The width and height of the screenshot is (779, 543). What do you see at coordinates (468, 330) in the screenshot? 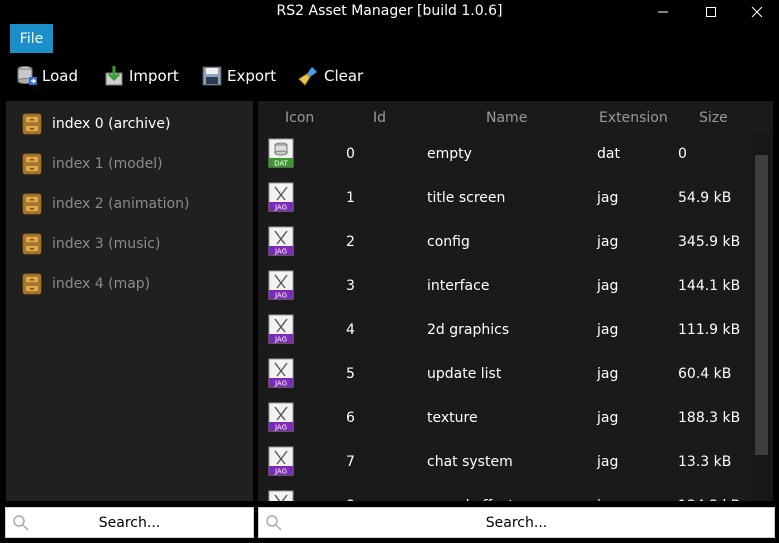
I see `cell-name: 2d graphics` at bounding box center [468, 330].